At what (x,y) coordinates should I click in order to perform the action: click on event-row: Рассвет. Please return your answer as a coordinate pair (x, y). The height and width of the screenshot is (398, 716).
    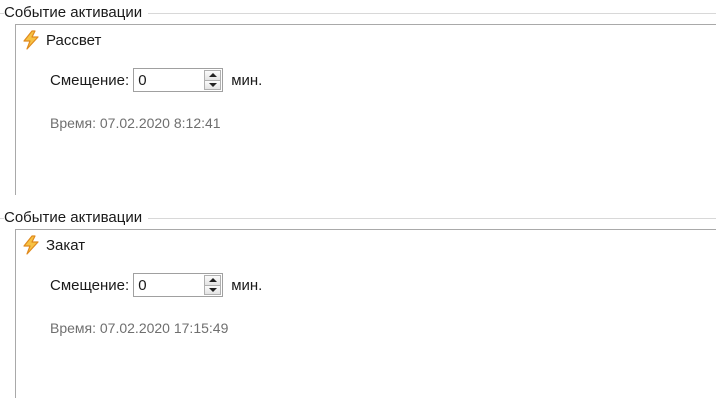
    Looking at the image, I should click on (61, 40).